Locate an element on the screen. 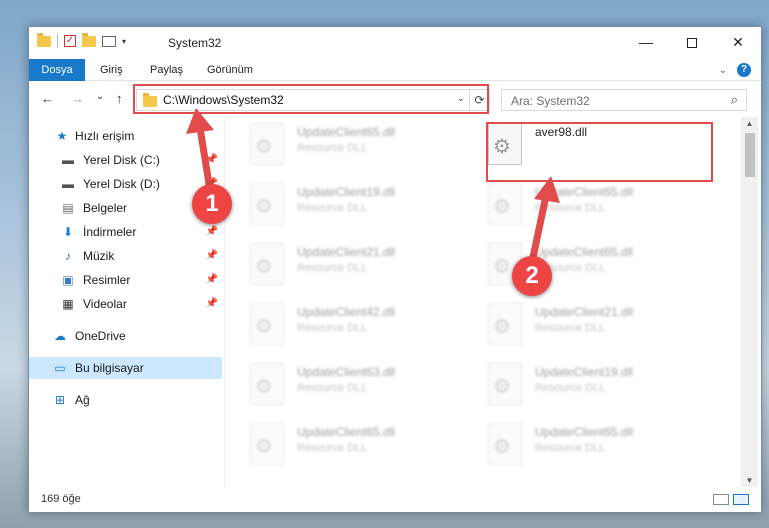 This screenshot has width=769, height=528. annotation-arrows is located at coordinates (373, 187).